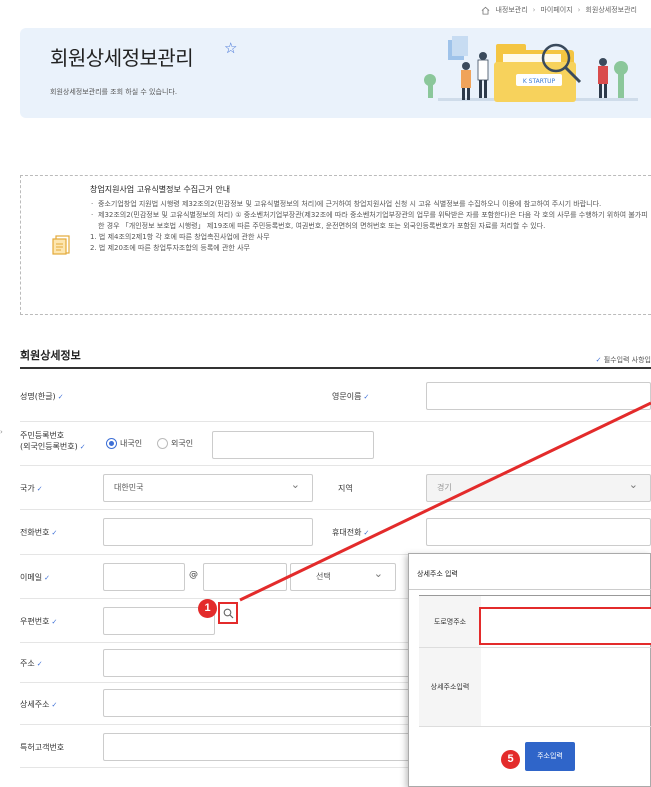  I want to click on notice-title: 창업지원사업 고유식별정보 수집근거 안내, so click(160, 189).